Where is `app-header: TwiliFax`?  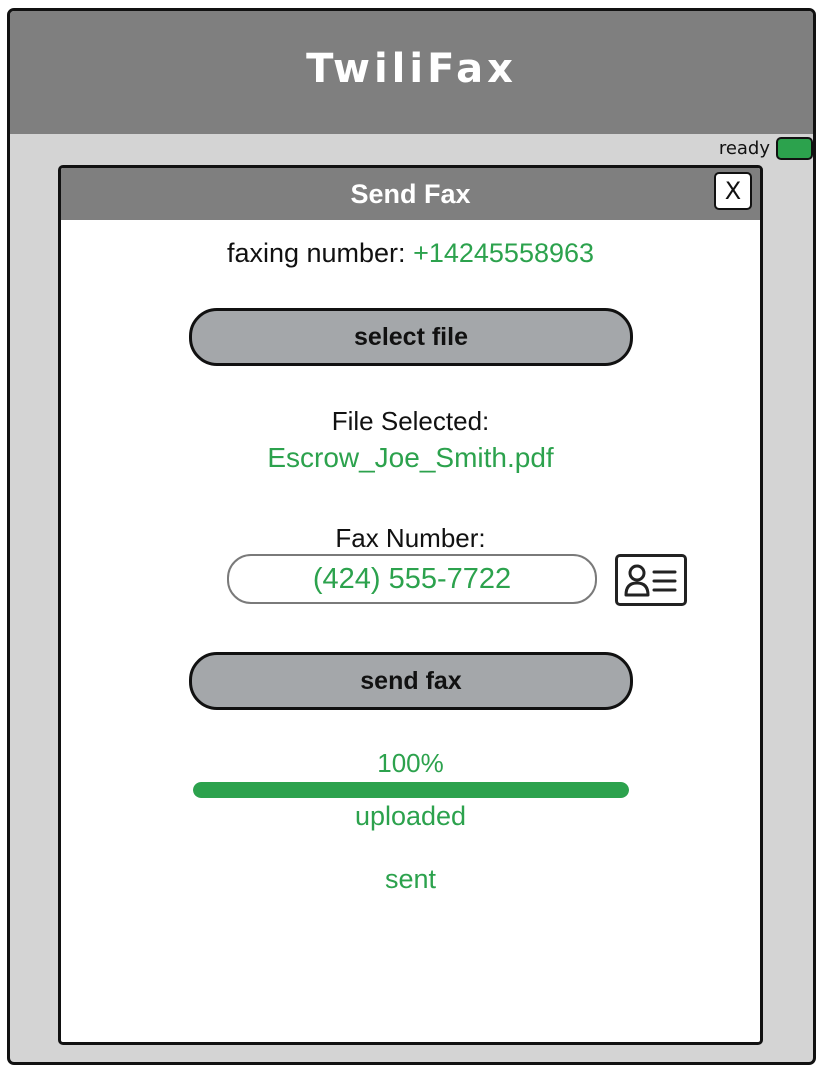
app-header: TwiliFax is located at coordinates (411, 72).